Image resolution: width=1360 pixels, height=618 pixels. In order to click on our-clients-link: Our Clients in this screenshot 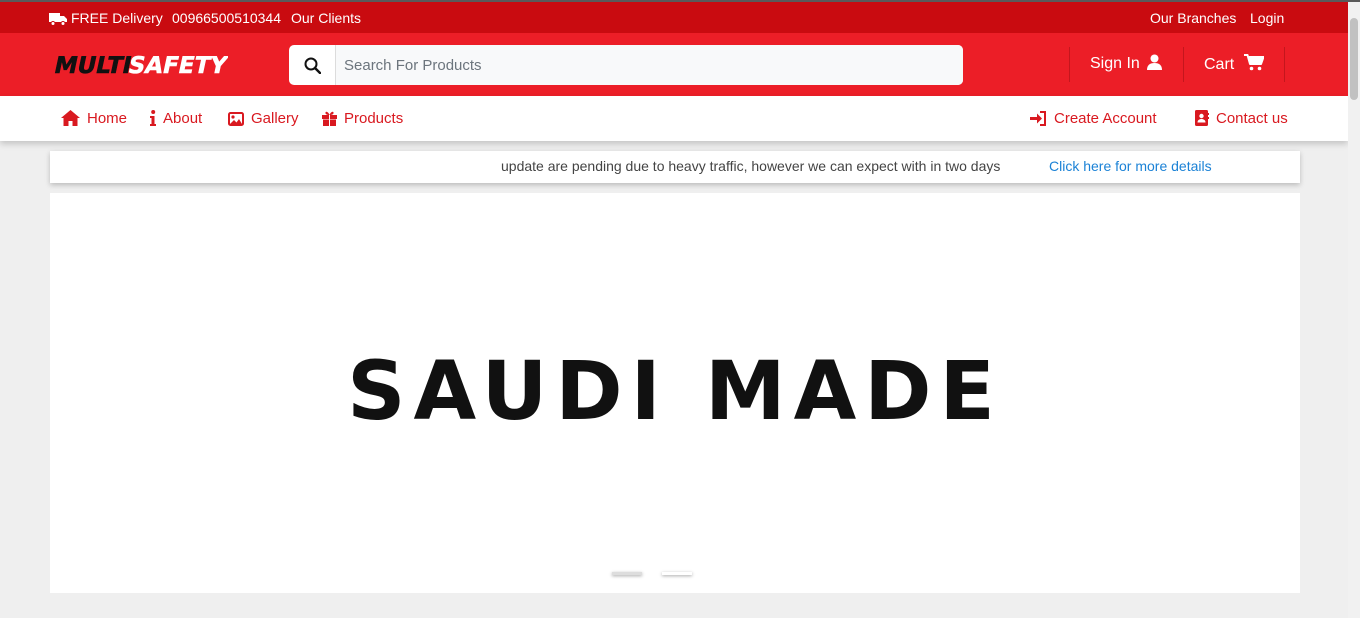, I will do `click(326, 18)`.